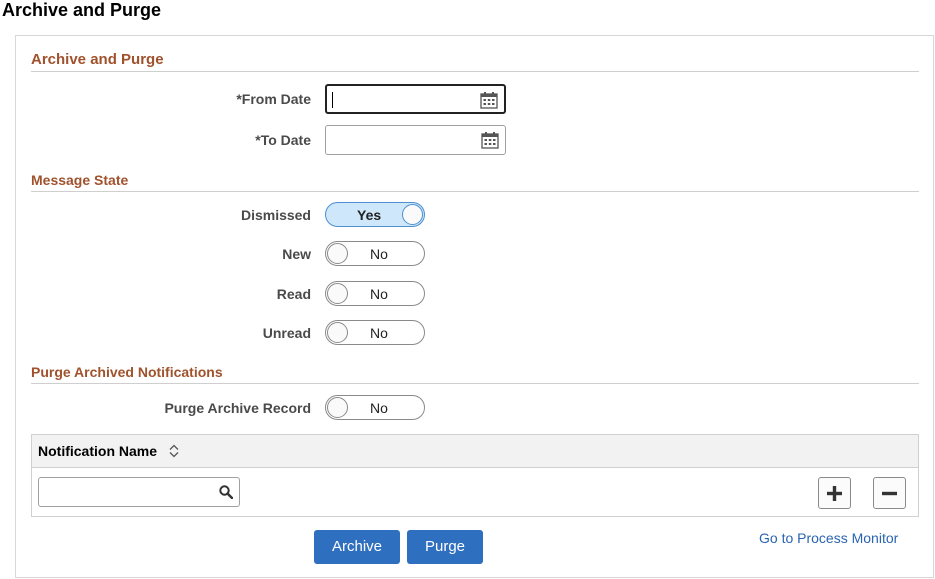  What do you see at coordinates (332, 100) in the screenshot?
I see `text-caret` at bounding box center [332, 100].